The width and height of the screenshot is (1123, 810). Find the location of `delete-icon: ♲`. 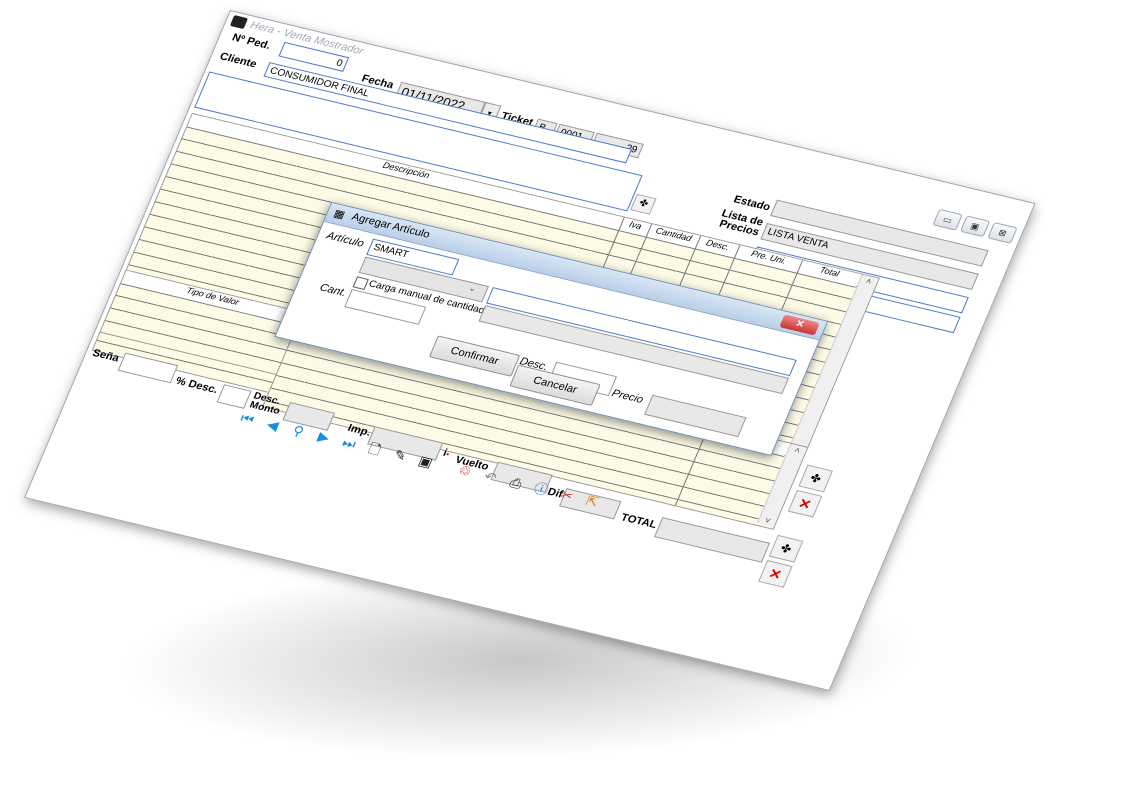

delete-icon: ♲ is located at coordinates (465, 471).